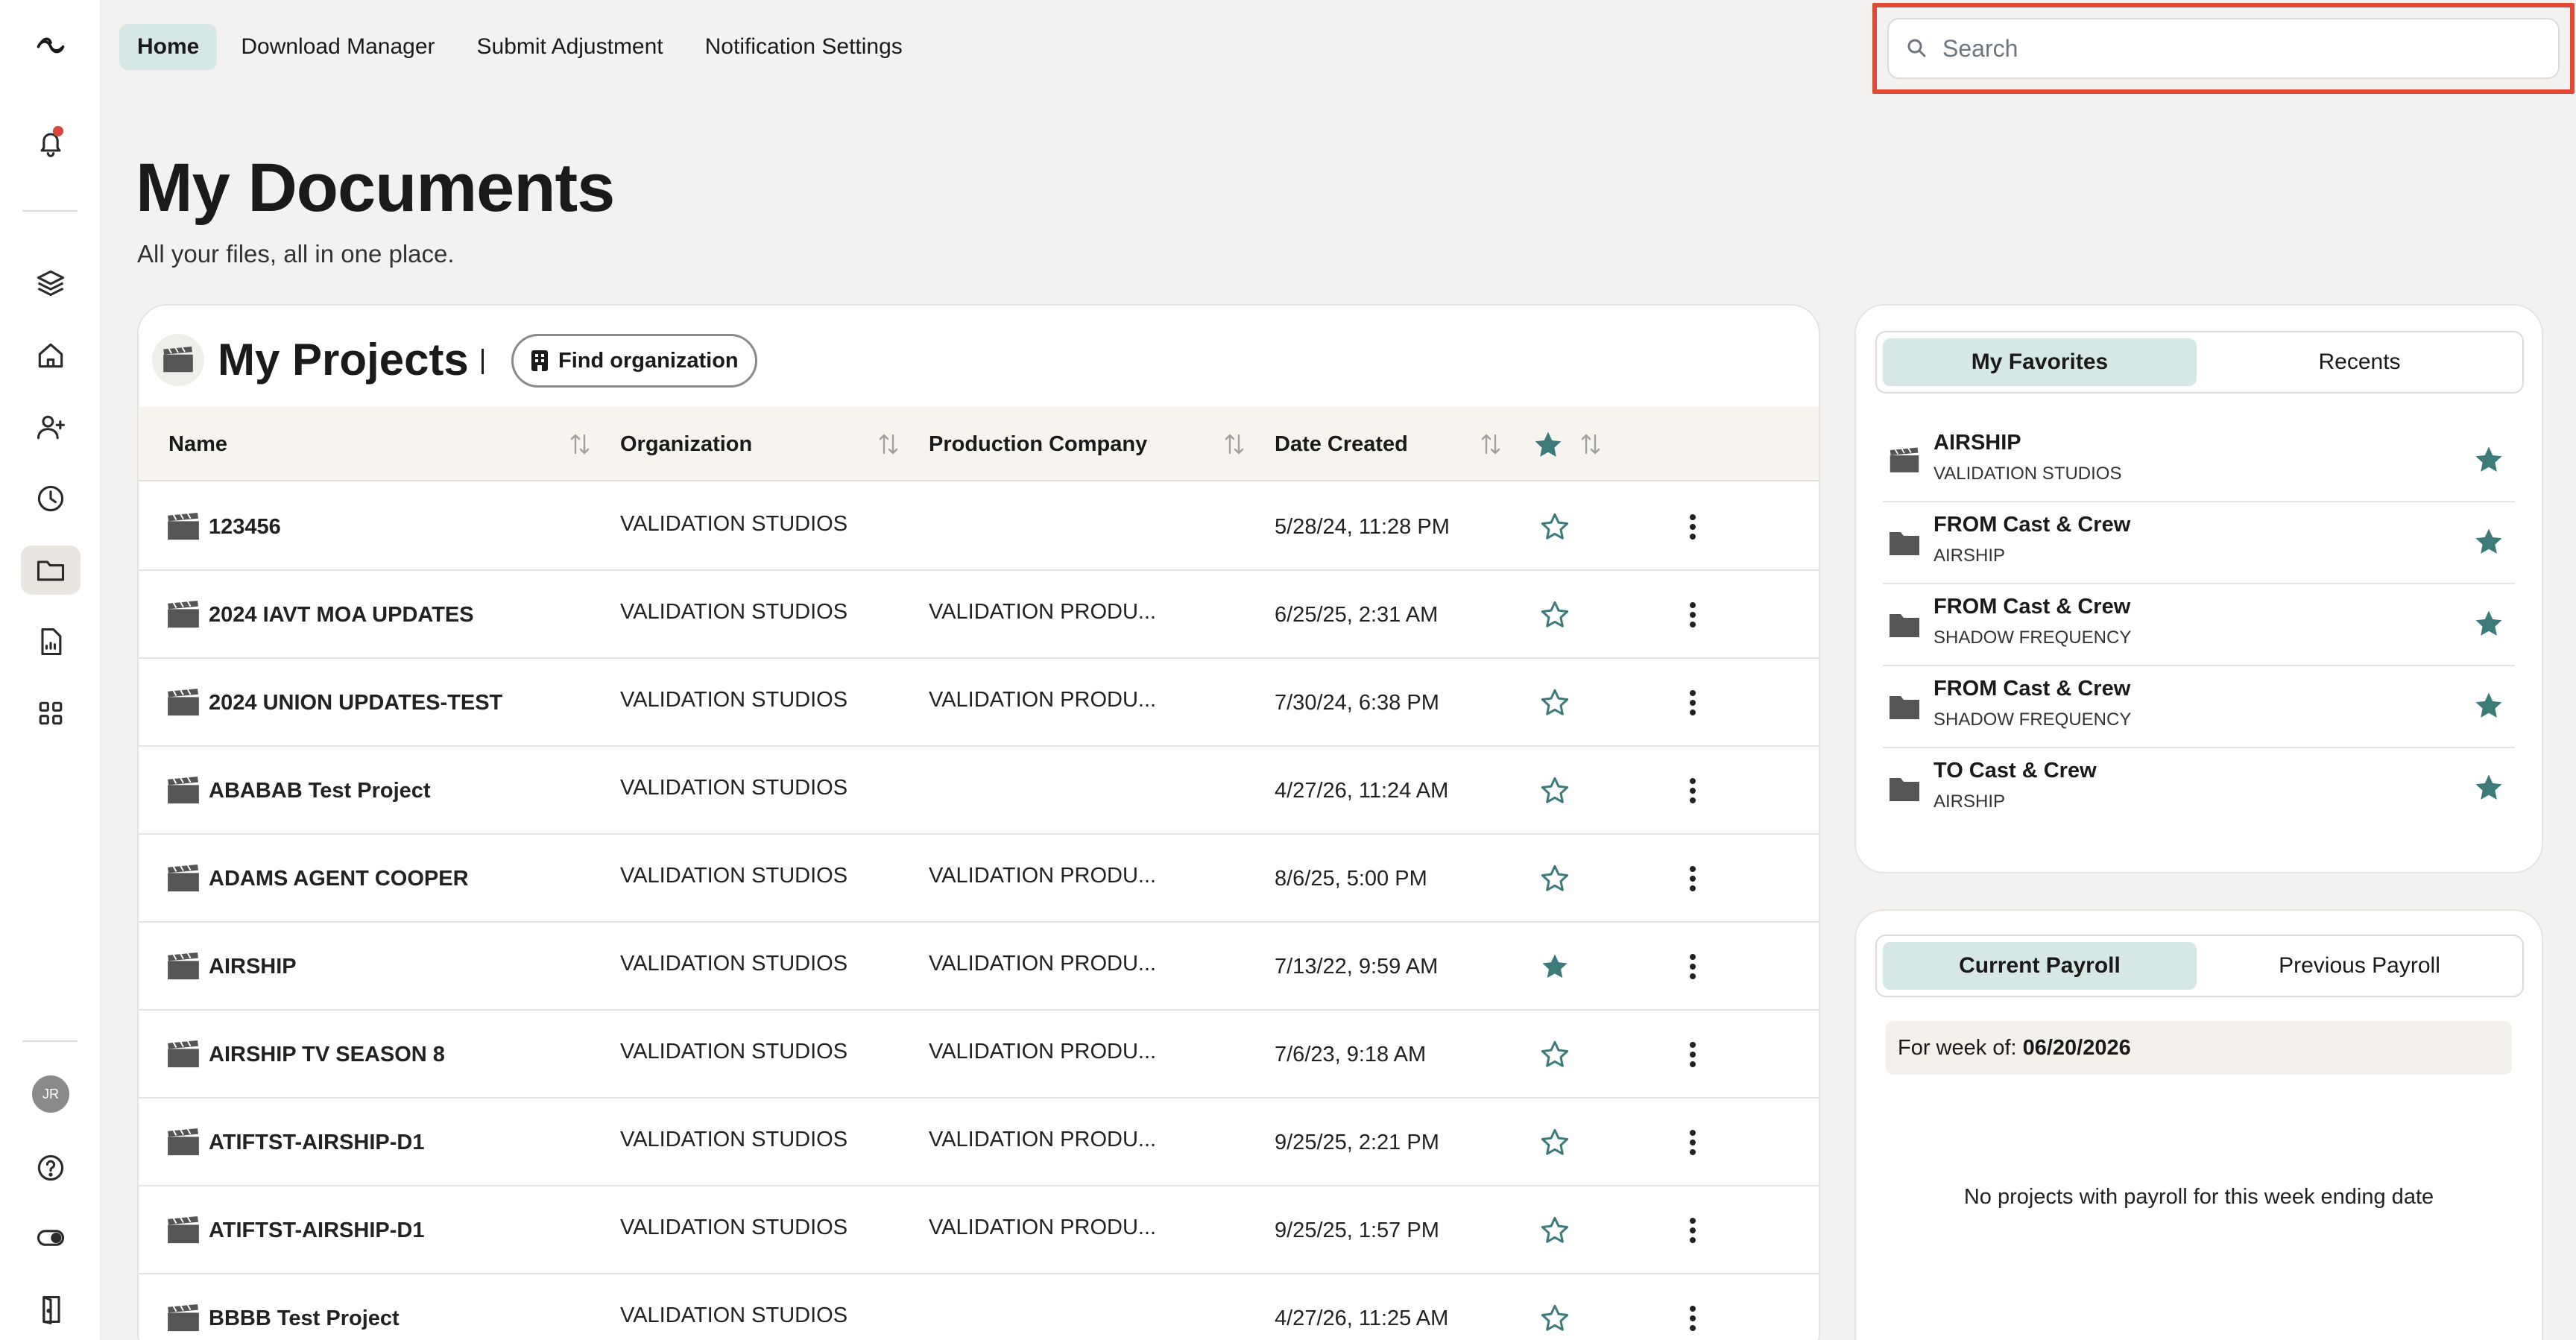 This screenshot has width=2576, height=1340. Describe the element at coordinates (50, 44) in the screenshot. I see `logo-icon` at that location.